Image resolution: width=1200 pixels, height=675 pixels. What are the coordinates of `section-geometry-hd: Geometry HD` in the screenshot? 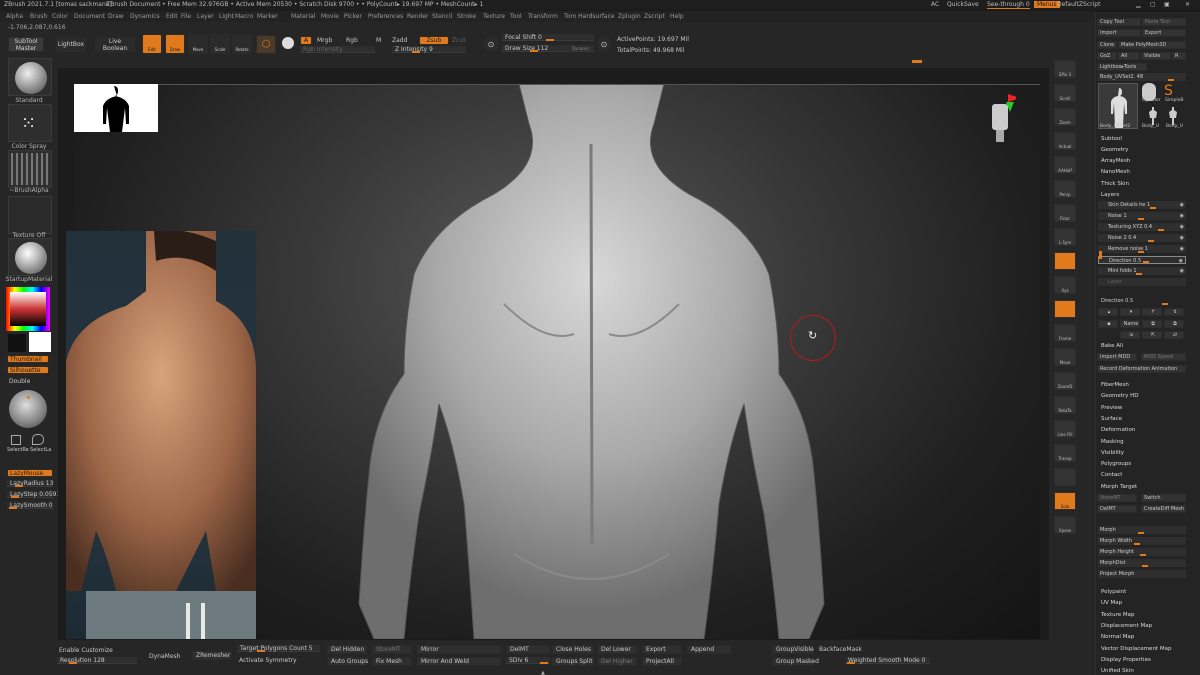 It's located at (1120, 396).